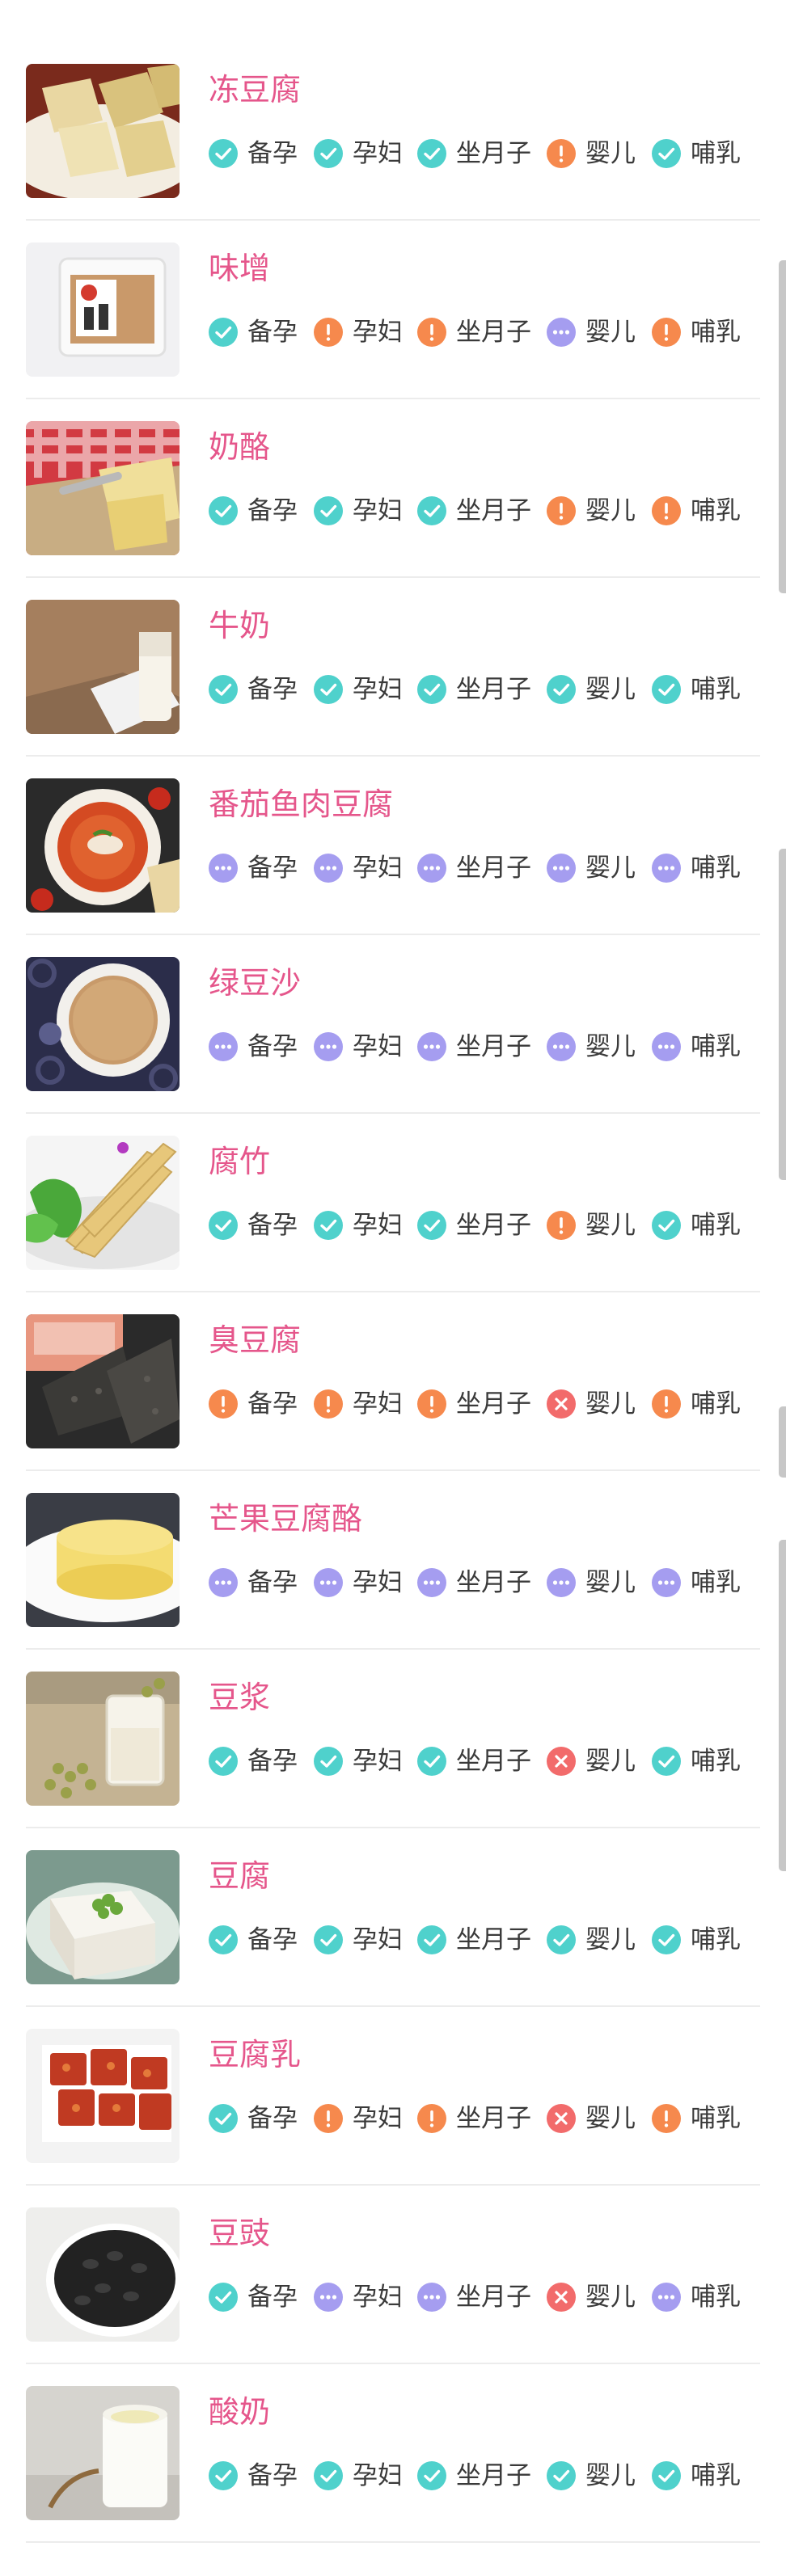 The height and width of the screenshot is (2576, 786). I want to click on food-list-item: 芒果豆腐酪 备孕 孕妇 坐月子 婴儿 哺乳, so click(393, 1560).